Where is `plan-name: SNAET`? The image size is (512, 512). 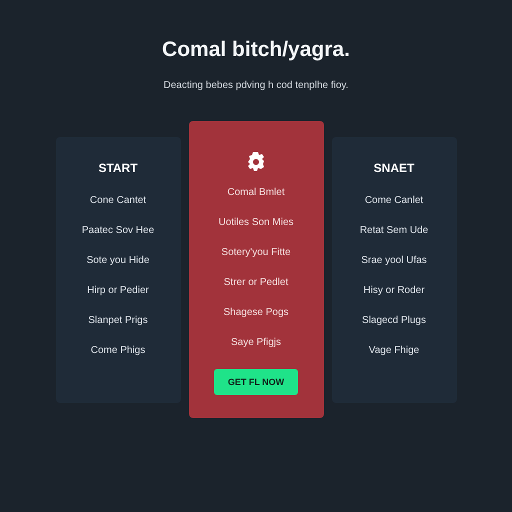
plan-name: SNAET is located at coordinates (394, 168).